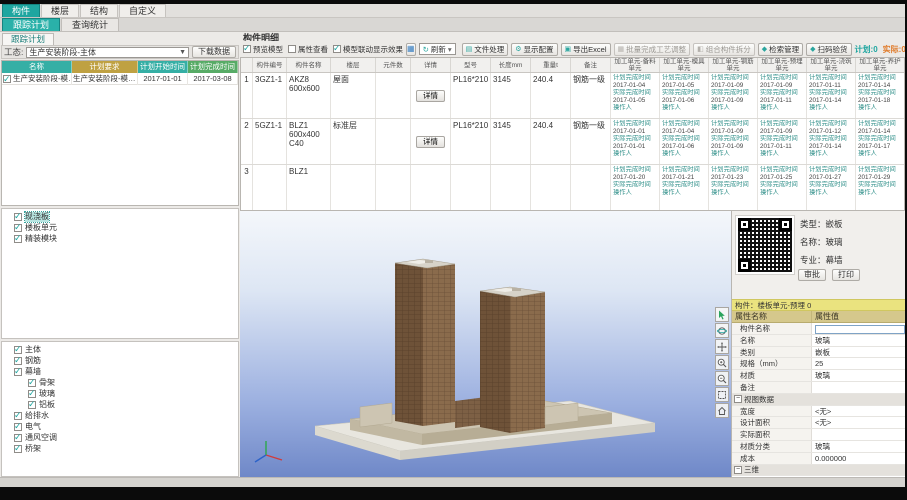 The height and width of the screenshot is (500, 907). Describe the element at coordinates (120, 227) in the screenshot. I see `component-tree-item: 楼板单元` at that location.